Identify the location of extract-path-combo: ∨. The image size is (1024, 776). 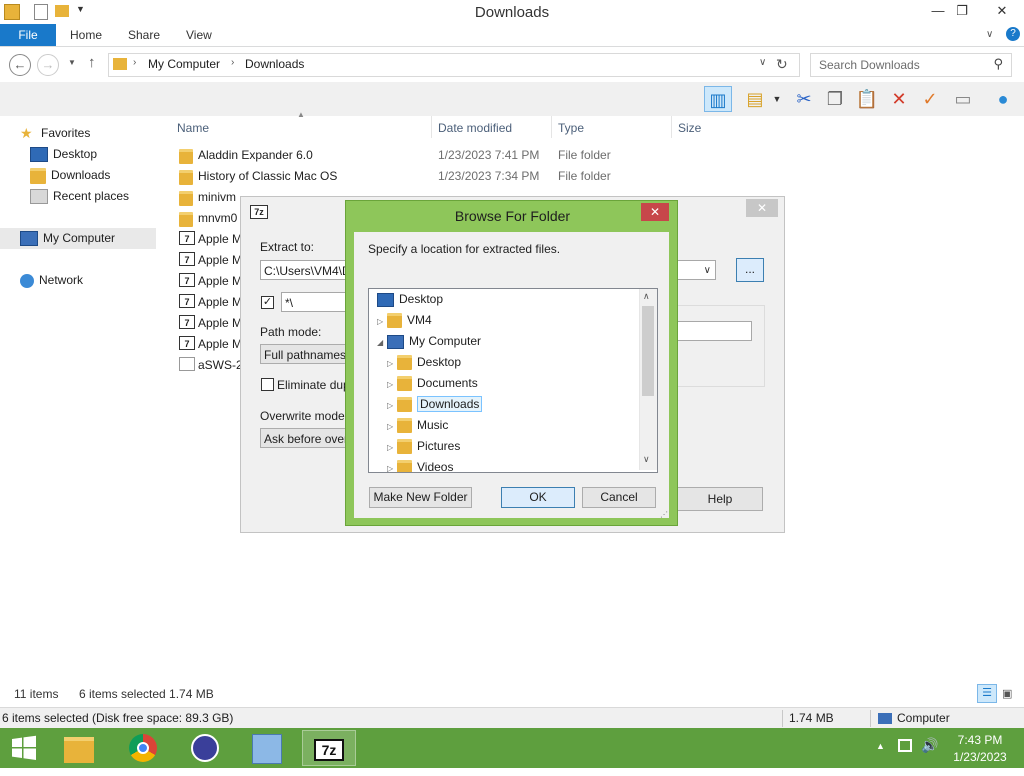
(697, 270).